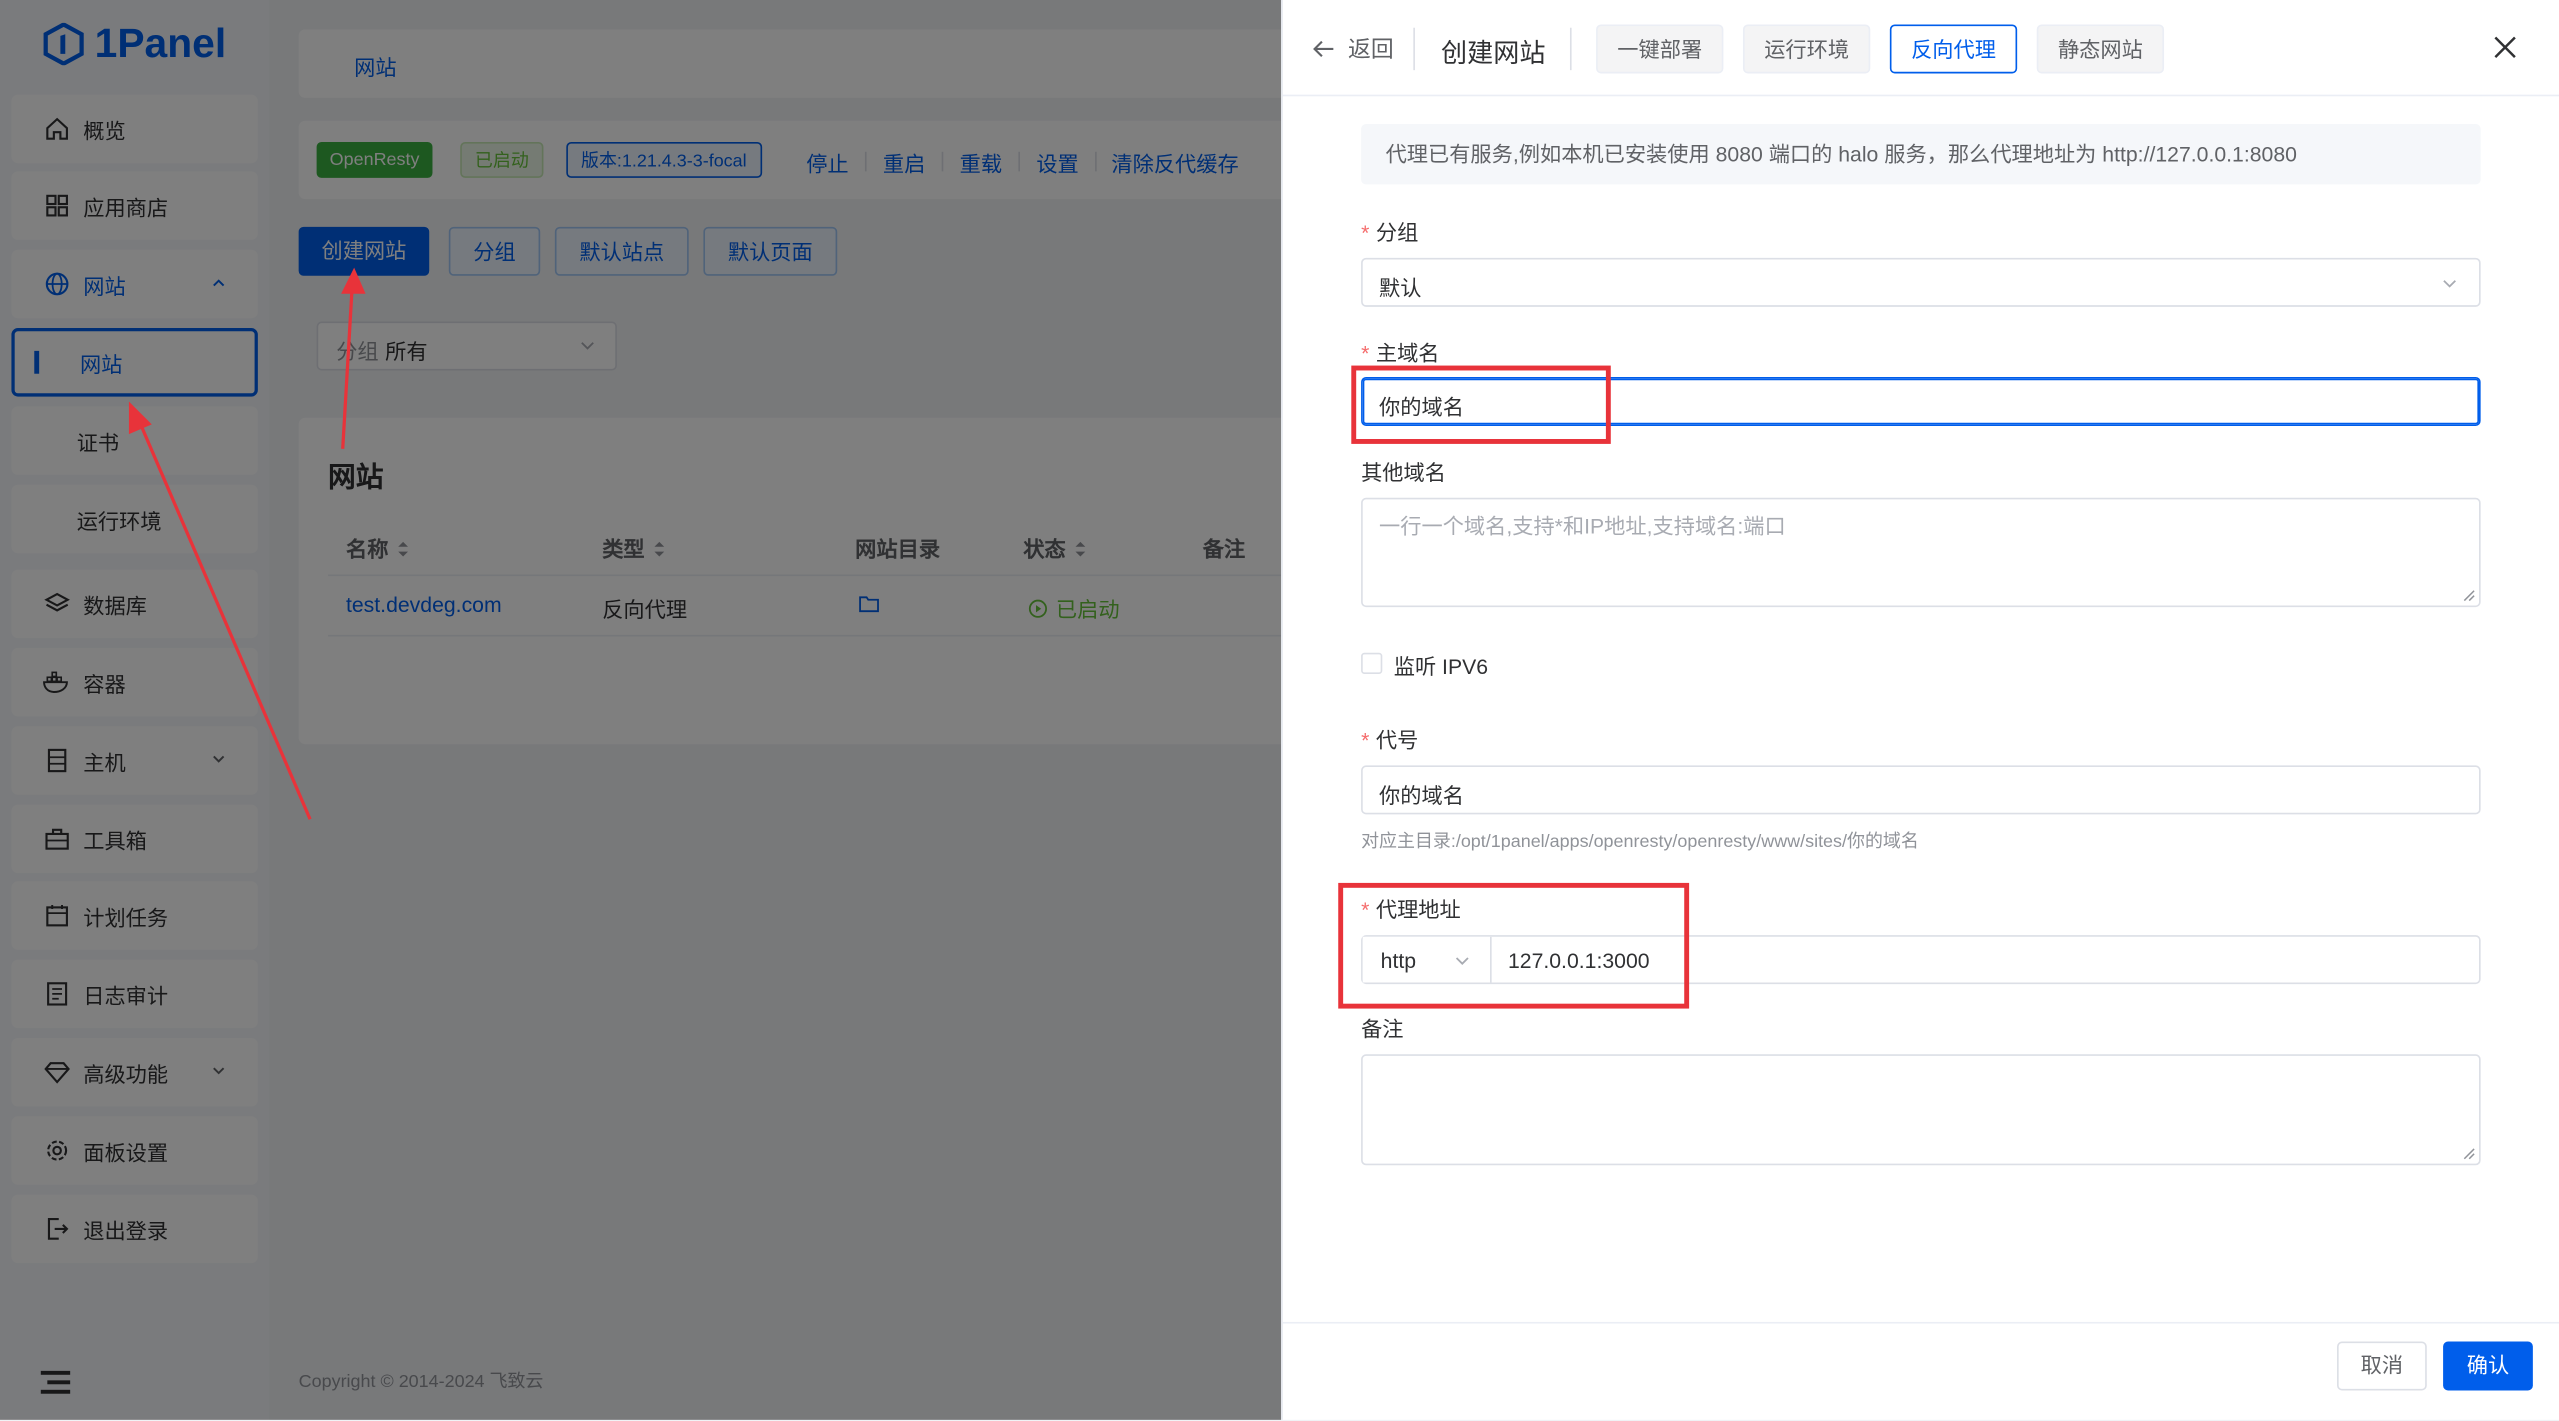 The width and height of the screenshot is (2559, 1421). Describe the element at coordinates (1921, 1110) in the screenshot. I see `remark-textarea` at that location.